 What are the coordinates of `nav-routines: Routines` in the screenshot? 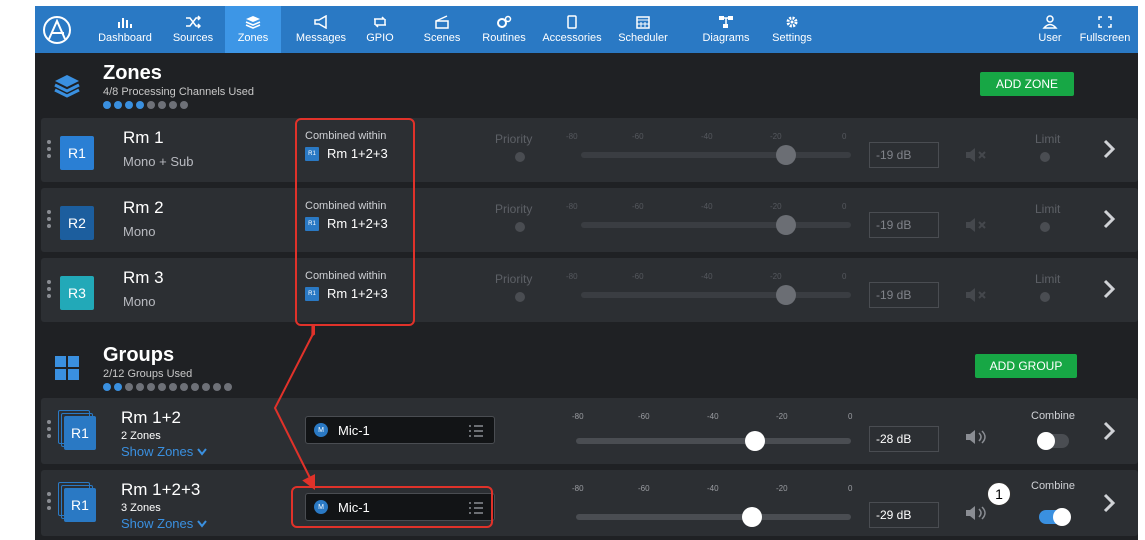 It's located at (504, 29).